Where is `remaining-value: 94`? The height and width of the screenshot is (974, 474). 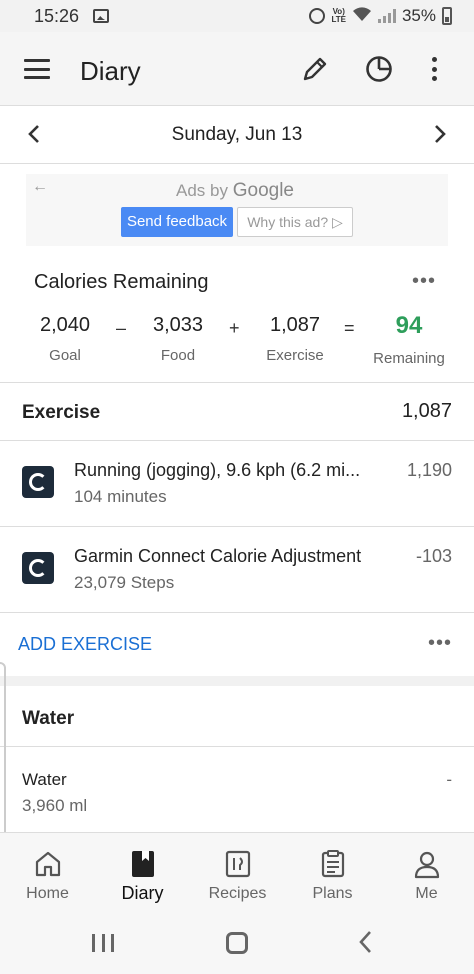 remaining-value: 94 is located at coordinates (409, 325).